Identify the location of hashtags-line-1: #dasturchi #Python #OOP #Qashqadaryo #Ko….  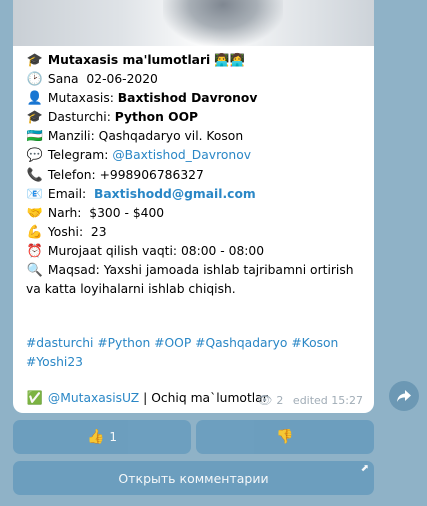
(195, 343).